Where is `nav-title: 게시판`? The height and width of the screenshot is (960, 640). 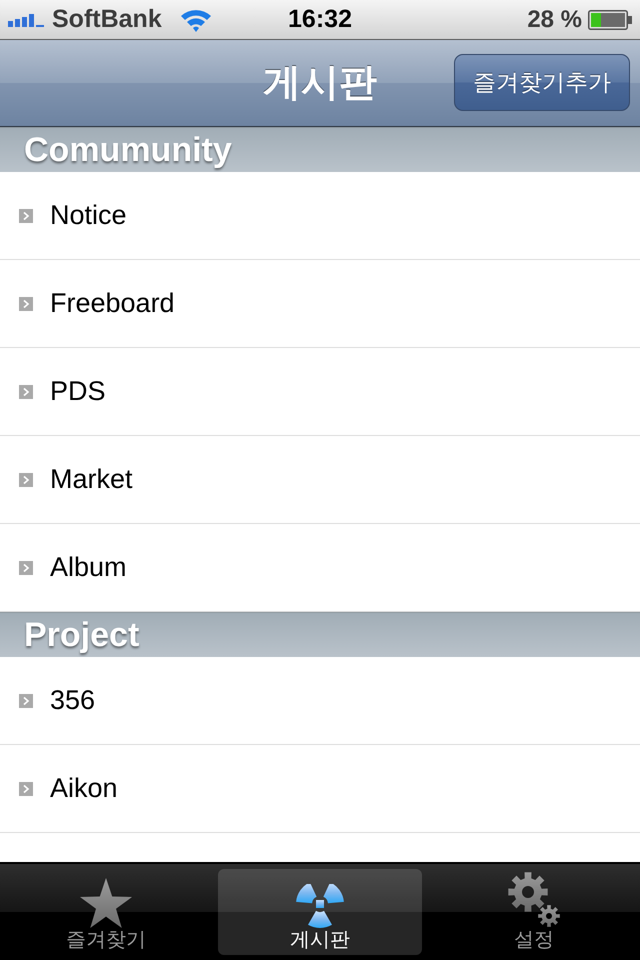 nav-title: 게시판 is located at coordinates (320, 83).